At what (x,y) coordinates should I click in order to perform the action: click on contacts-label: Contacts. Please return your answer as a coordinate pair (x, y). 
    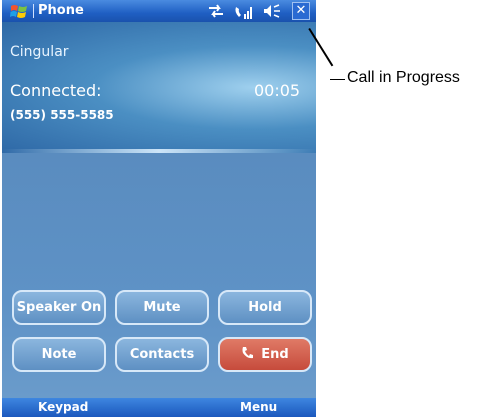
    Looking at the image, I should click on (162, 354).